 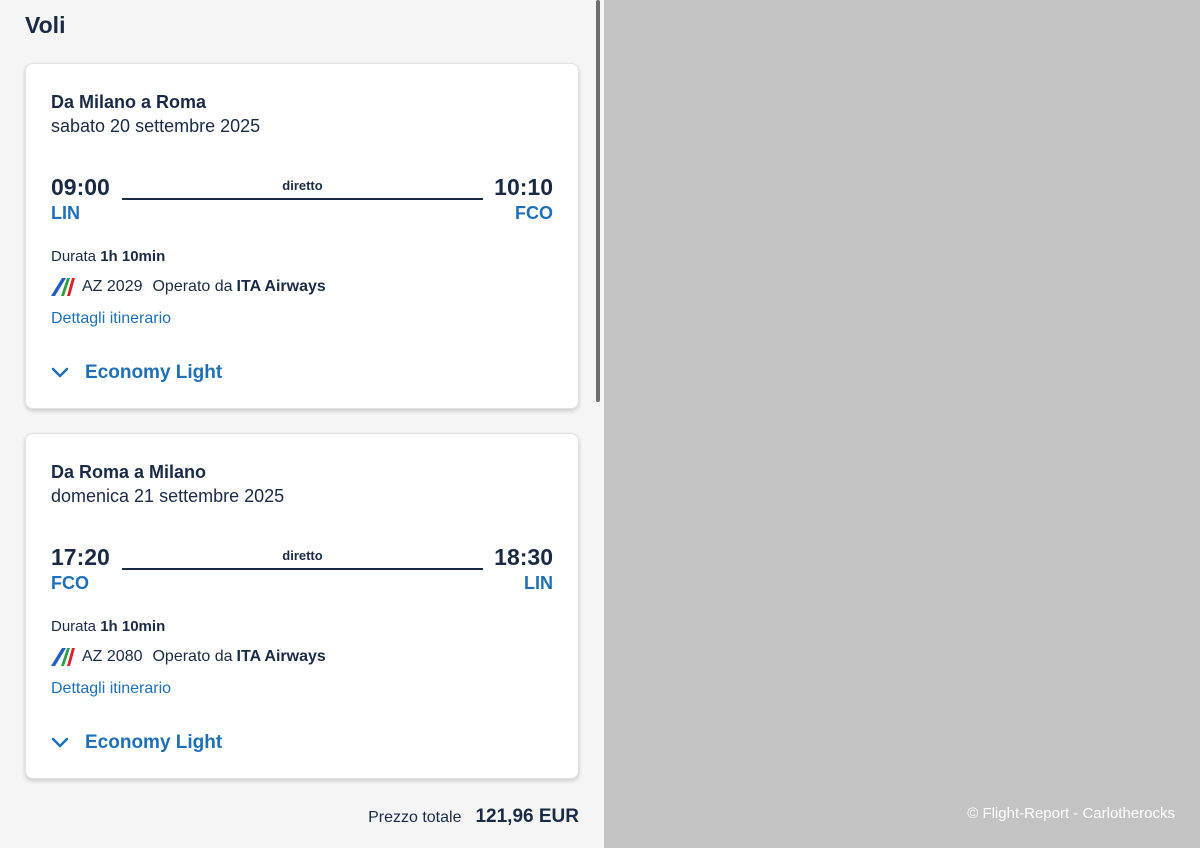 I want to click on flight-info-row: AZ 2080 Operato da ITA Airways, so click(x=188, y=657).